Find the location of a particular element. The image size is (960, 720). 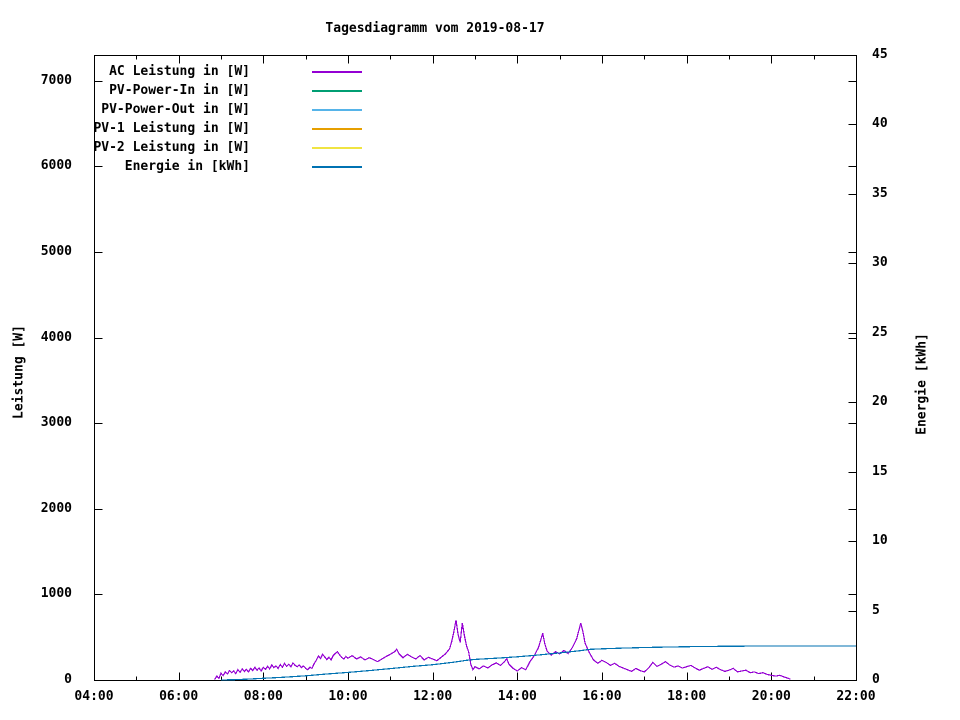

legend-item: AC Leistung in [W] is located at coordinates (480, 71).